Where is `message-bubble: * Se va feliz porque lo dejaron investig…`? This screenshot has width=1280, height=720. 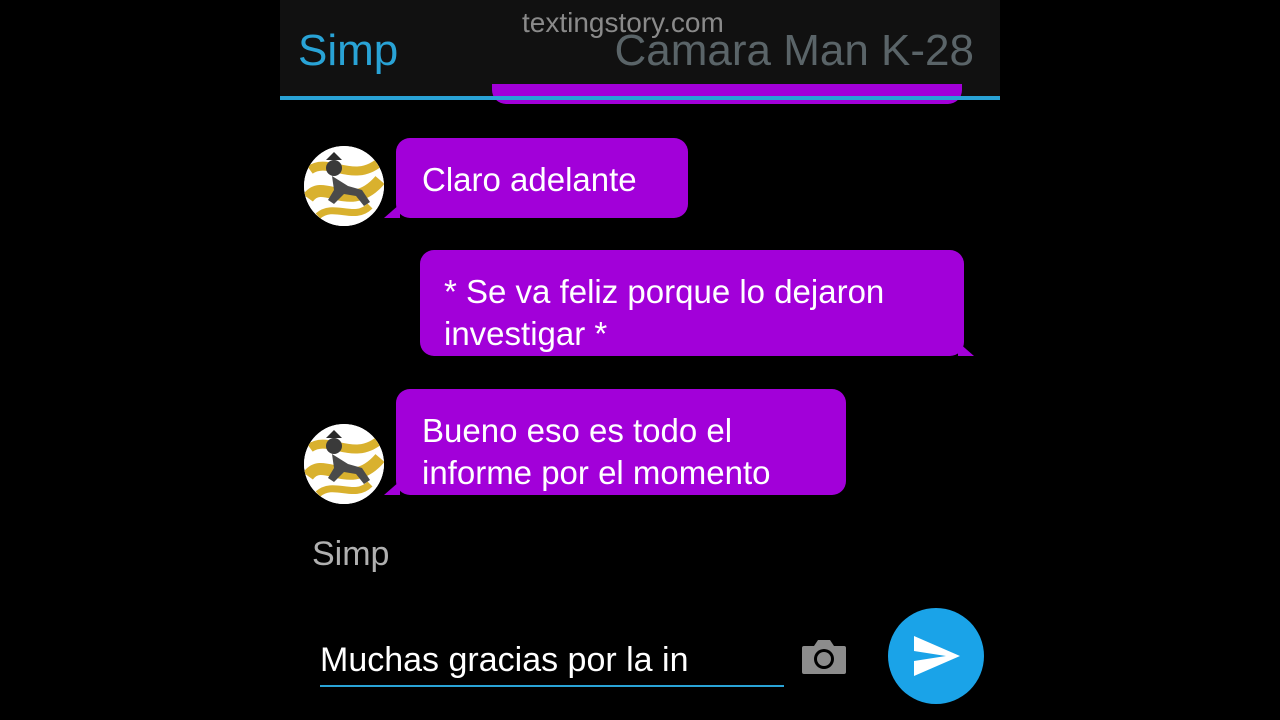 message-bubble: * Se va feliz porque lo dejaron investig… is located at coordinates (697, 303).